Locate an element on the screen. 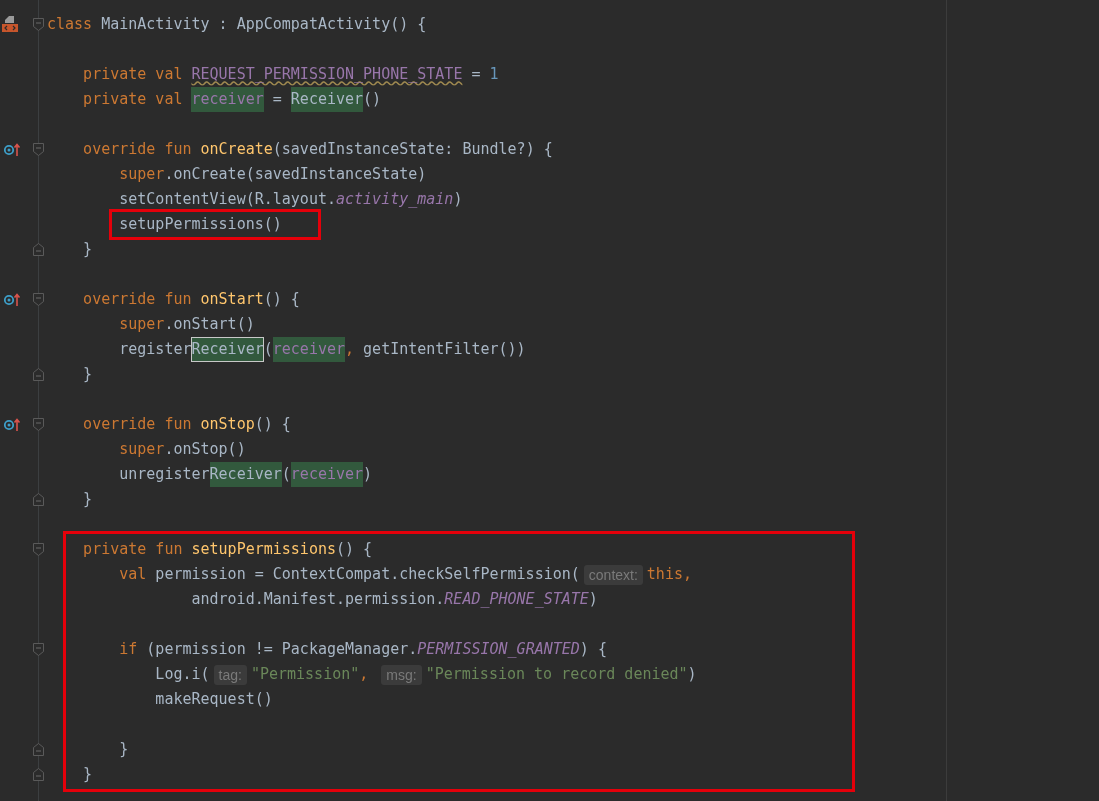 The image size is (1099, 801). code-token: setContentView(R.layout. is located at coordinates (227, 199).